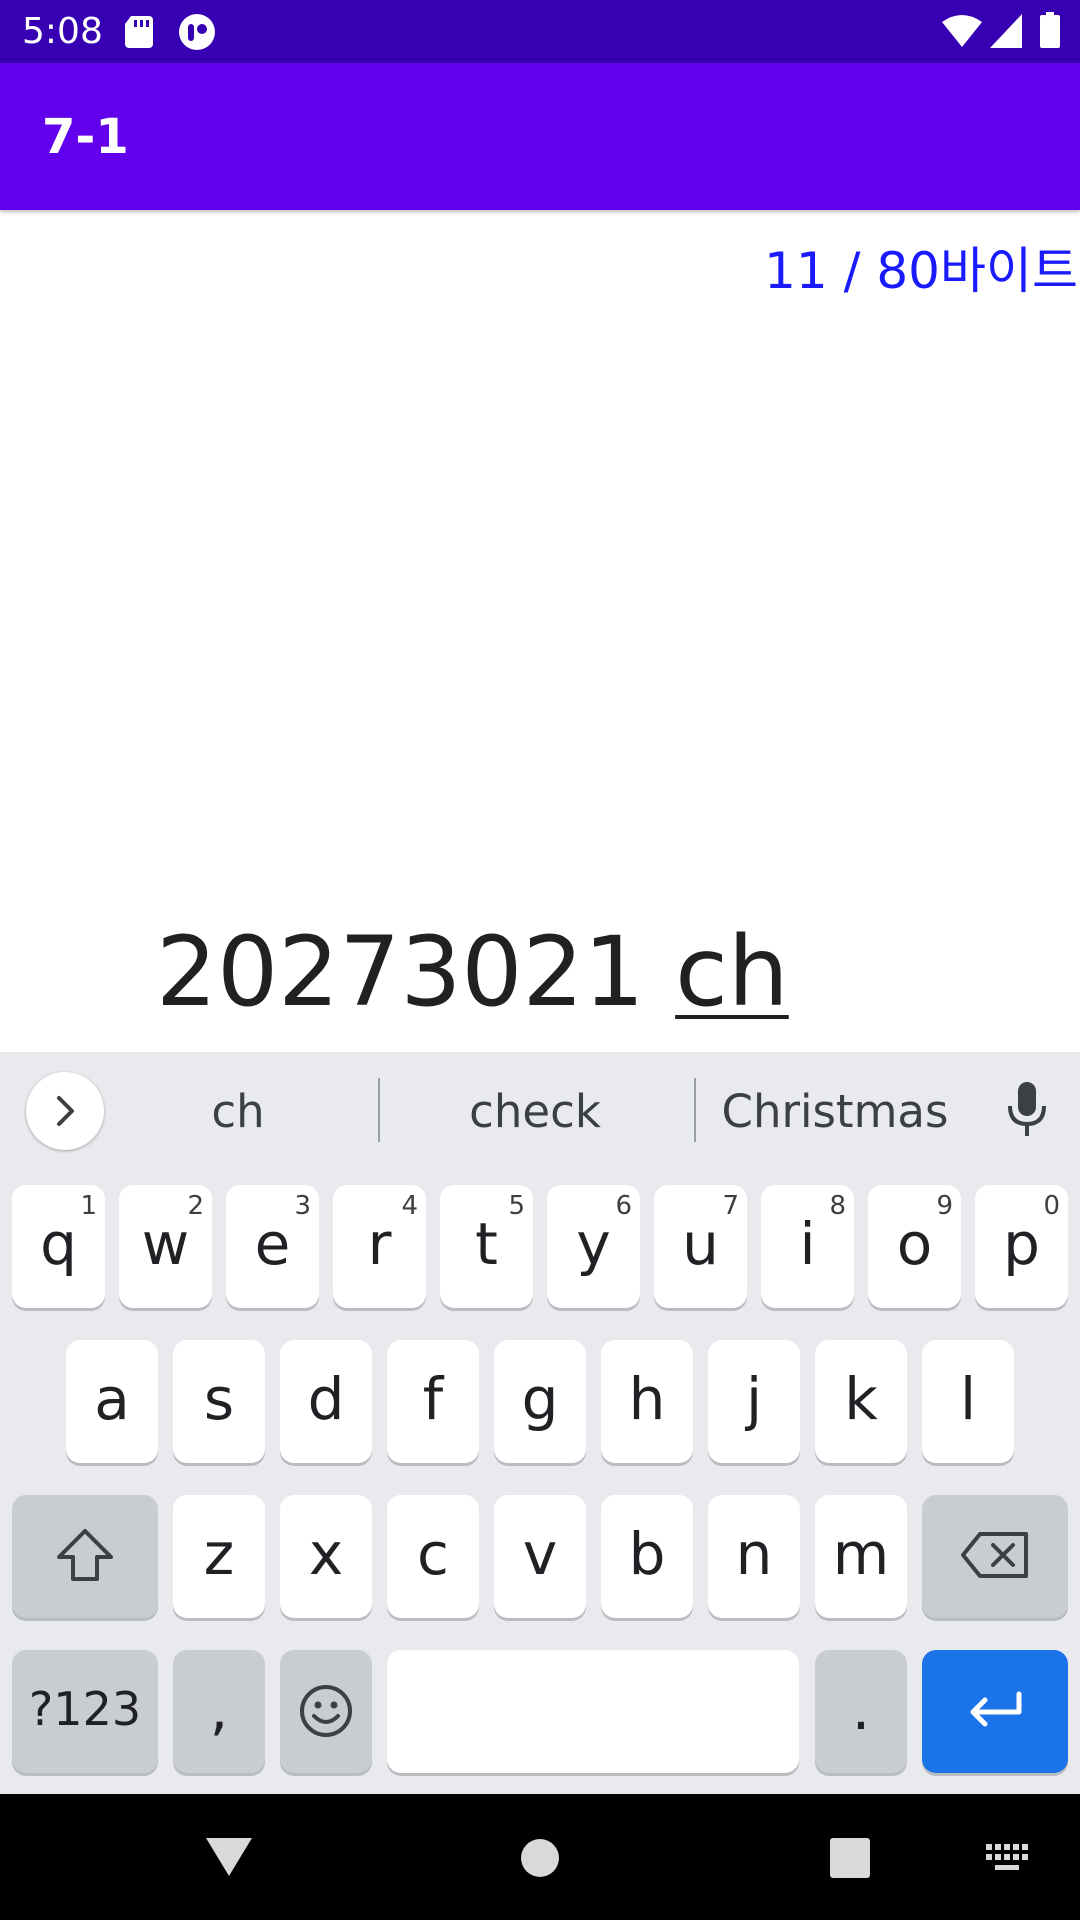 The width and height of the screenshot is (1080, 1920). What do you see at coordinates (62, 31) in the screenshot?
I see `status-time: 5:08` at bounding box center [62, 31].